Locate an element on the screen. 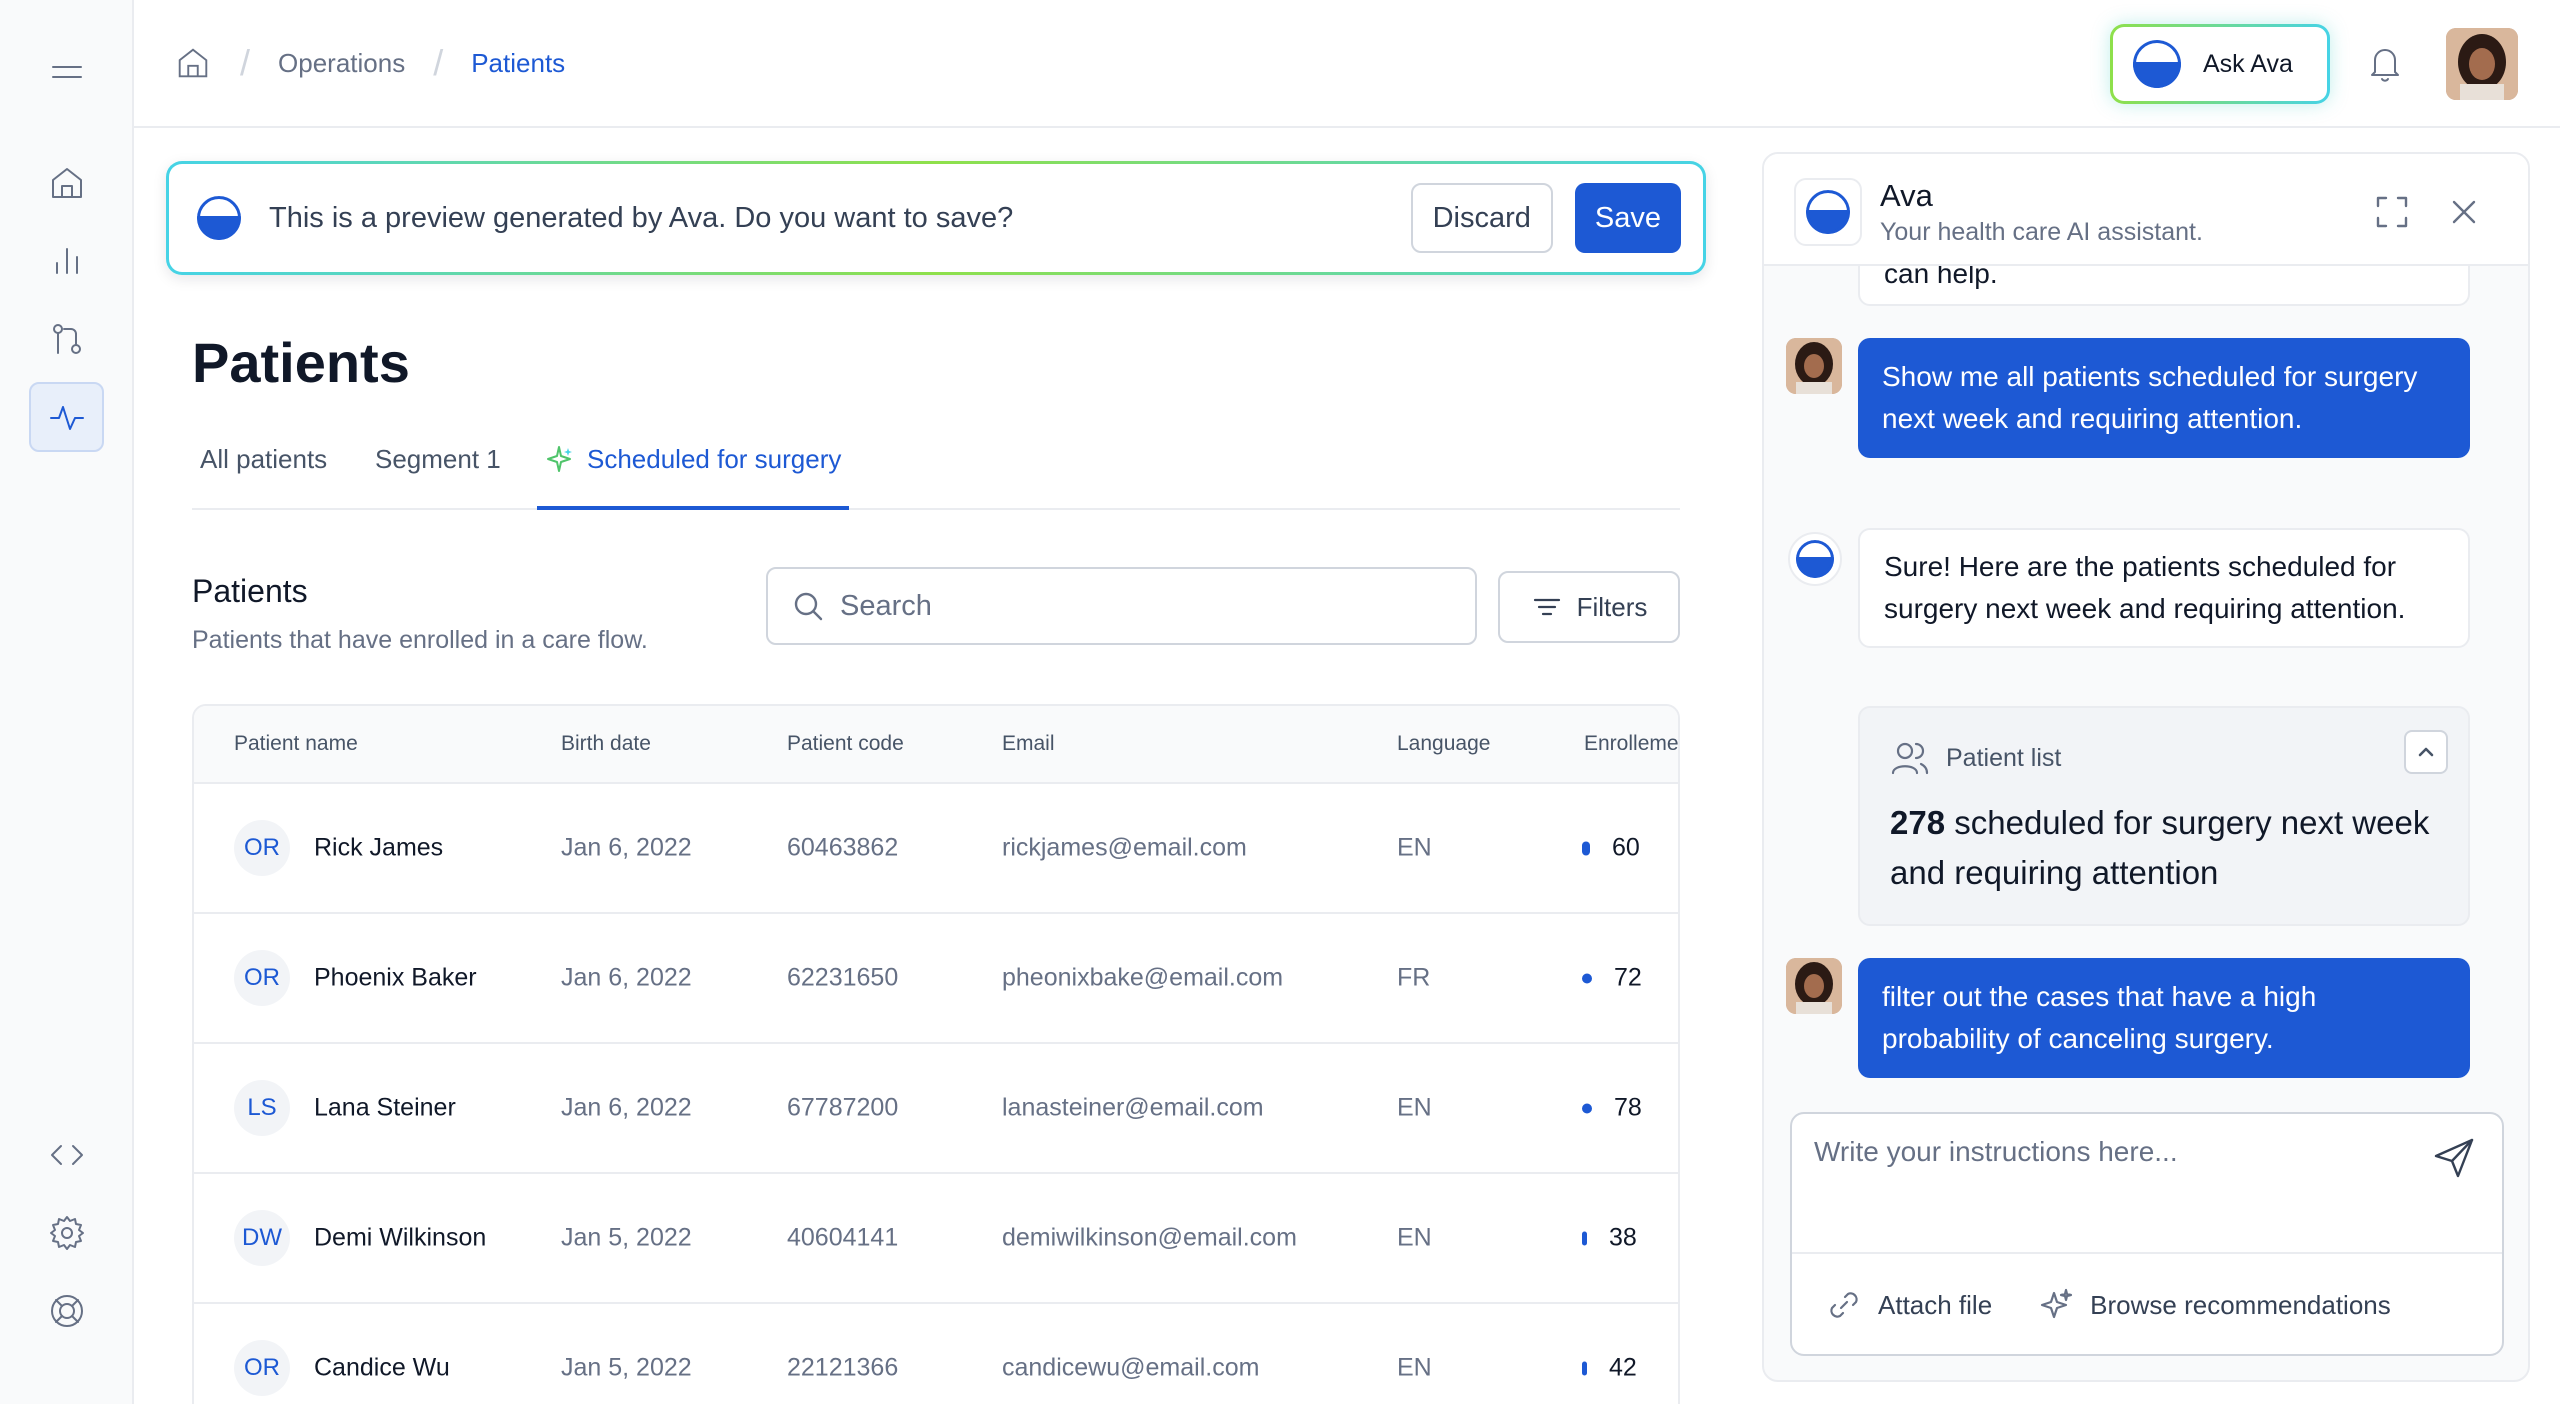 The width and height of the screenshot is (2560, 1404). nav-analytics is located at coordinates (66, 261).